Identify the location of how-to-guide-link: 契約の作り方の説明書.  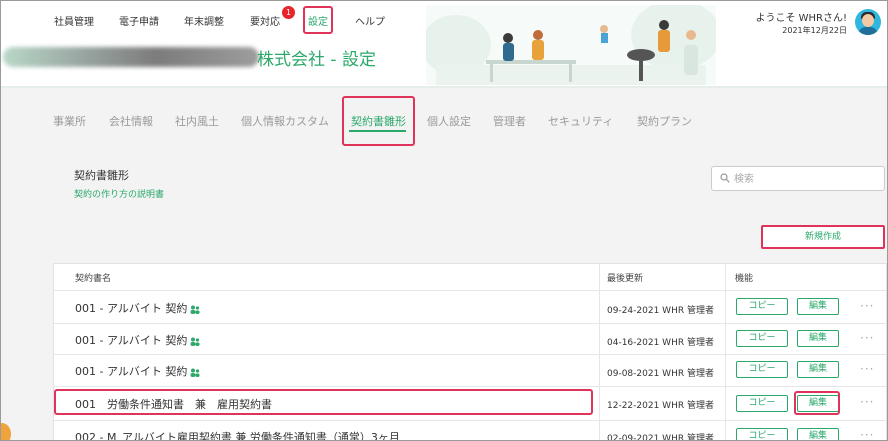
(119, 193).